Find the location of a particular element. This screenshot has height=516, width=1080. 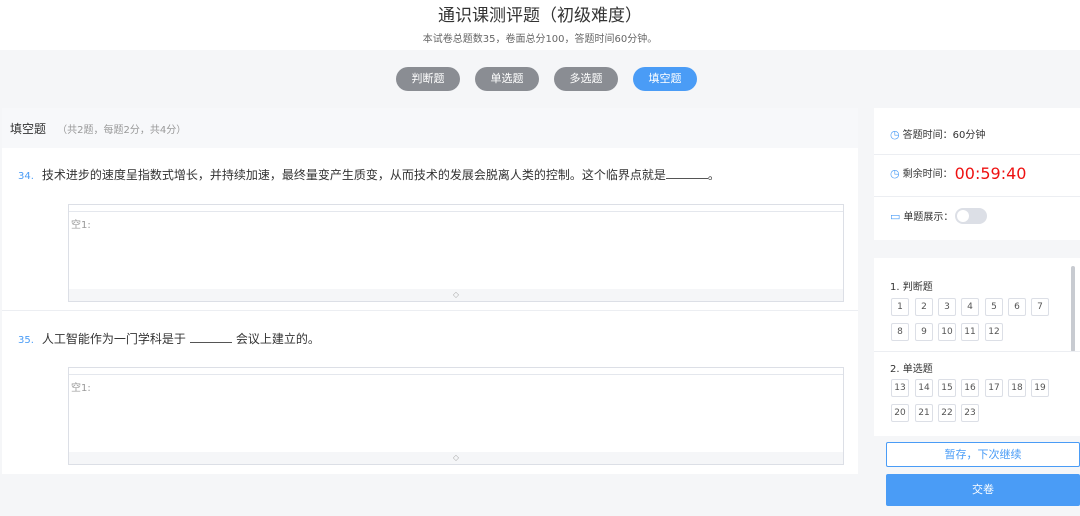

toggle-knob is located at coordinates (963, 216).